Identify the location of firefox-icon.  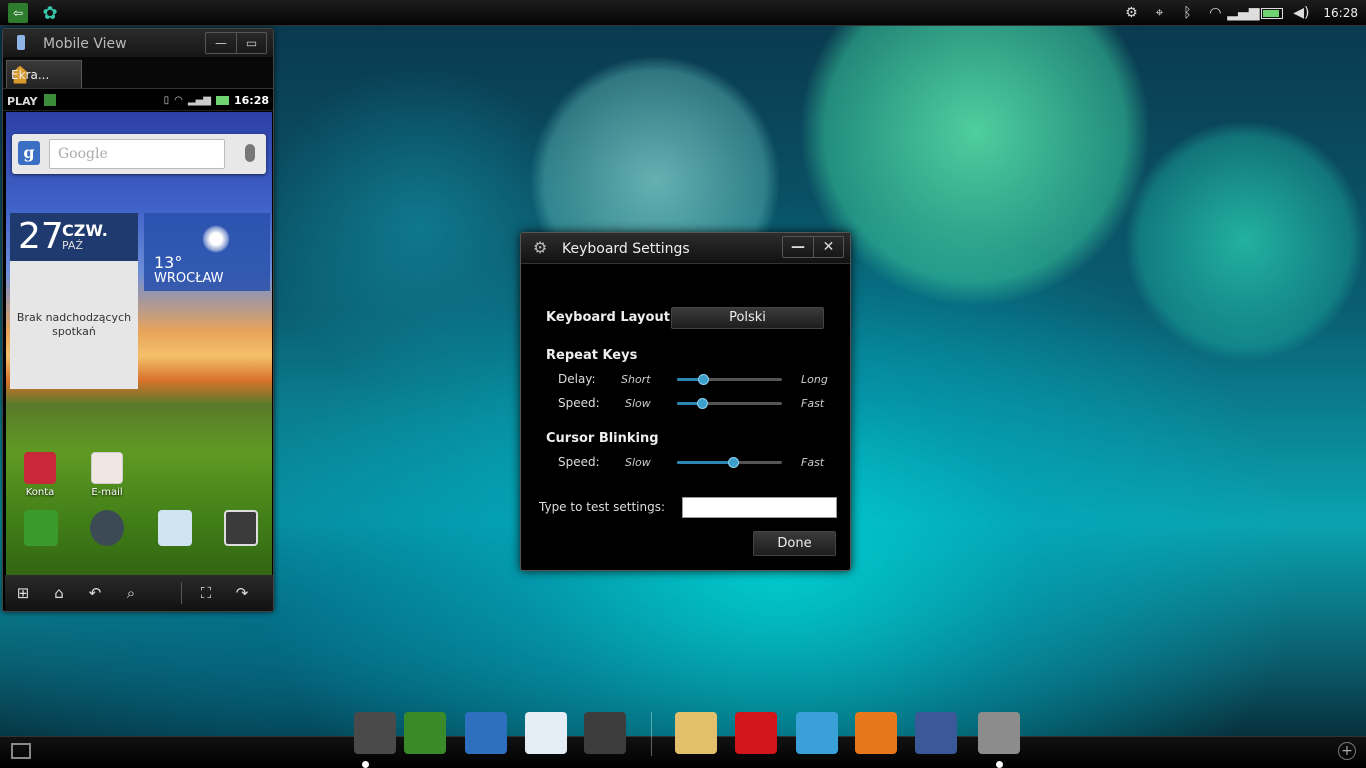
(876, 733).